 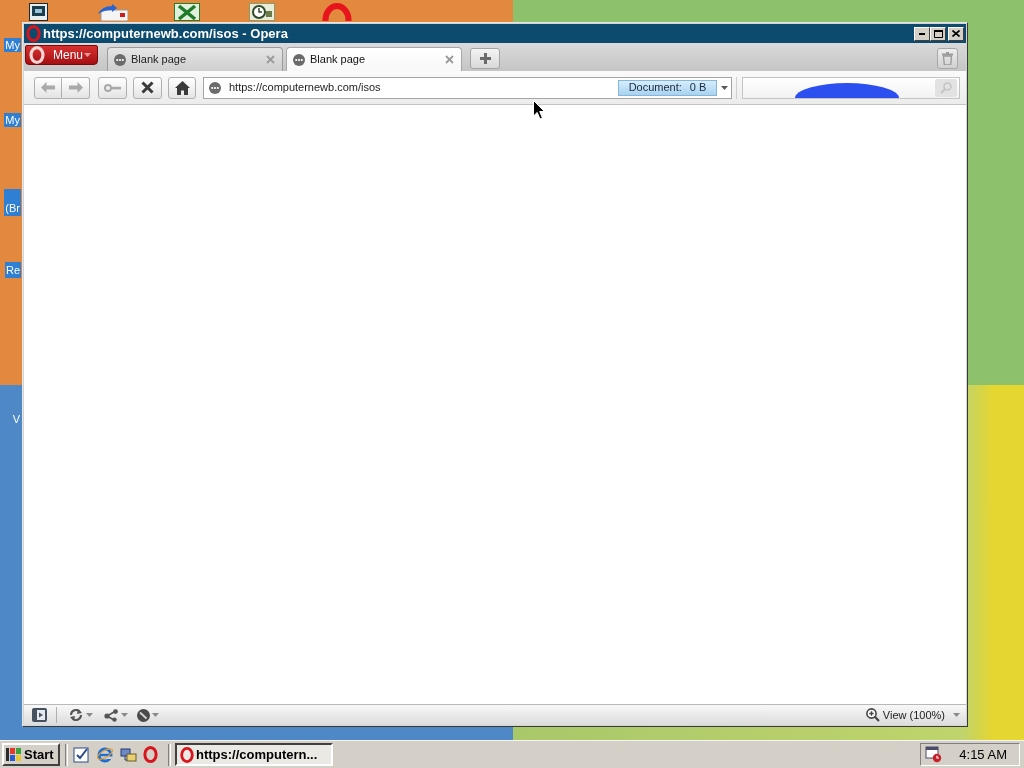 What do you see at coordinates (187, 12) in the screenshot?
I see `spreadsheet-icon` at bounding box center [187, 12].